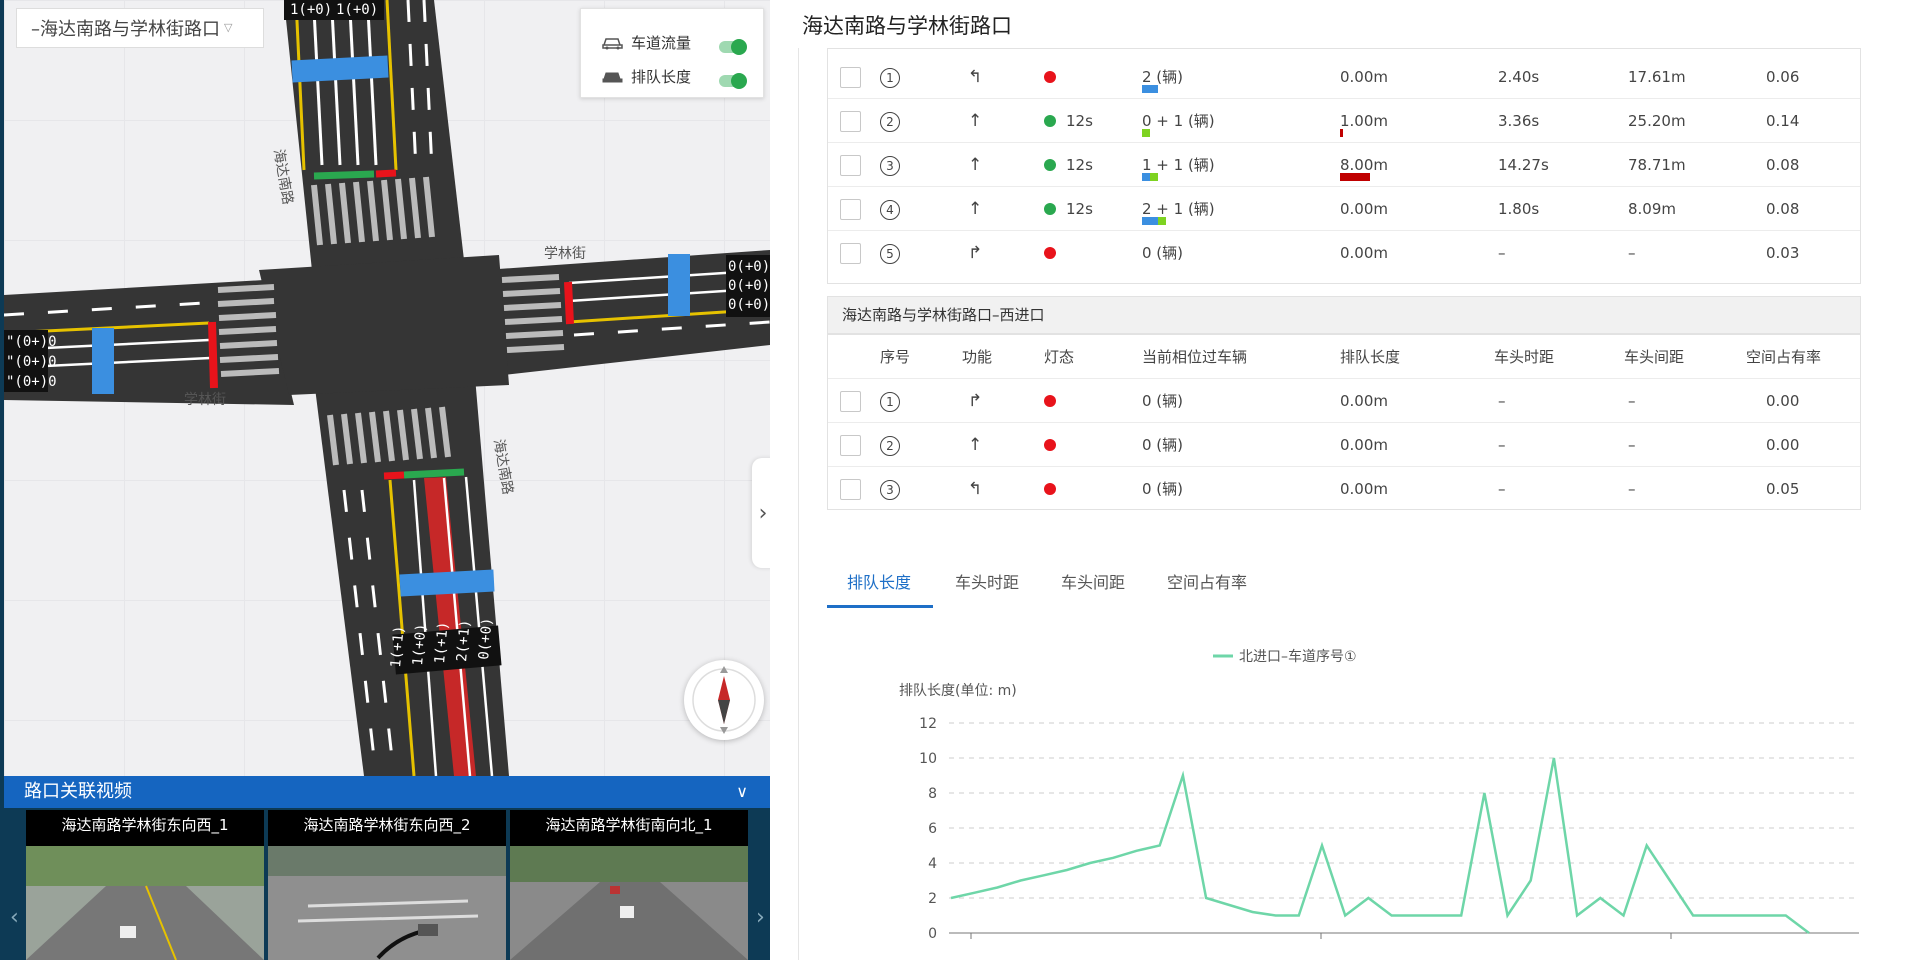 The width and height of the screenshot is (1905, 960). Describe the element at coordinates (1652, 209) in the screenshot. I see `headway-distance: 8.09m` at that location.